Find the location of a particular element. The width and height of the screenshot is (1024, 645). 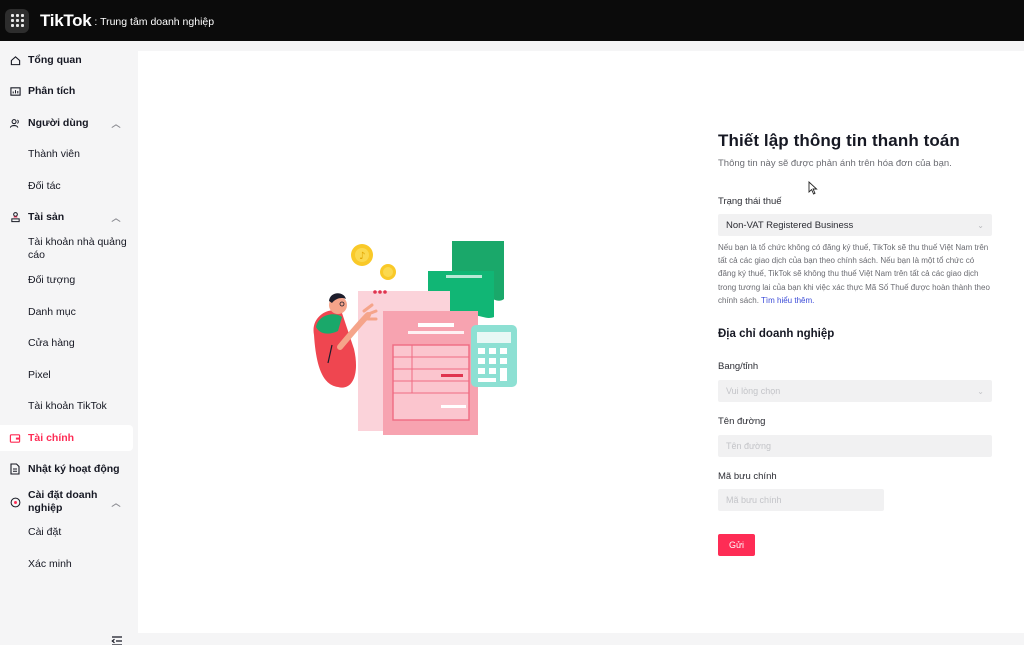

sidebar-item-audiences: Đối tượng is located at coordinates (66, 280).